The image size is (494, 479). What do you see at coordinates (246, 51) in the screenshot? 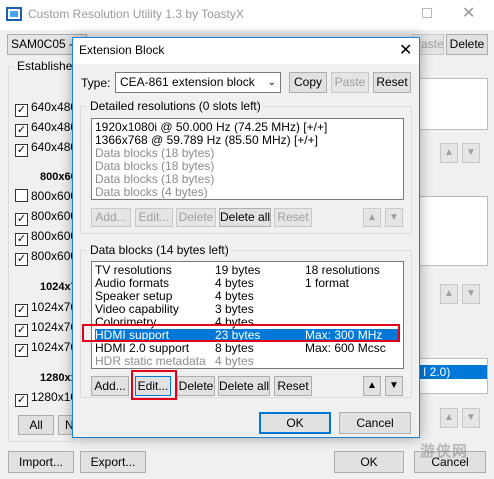
I see `dialog-title-bar: Extension Block ✕` at bounding box center [246, 51].